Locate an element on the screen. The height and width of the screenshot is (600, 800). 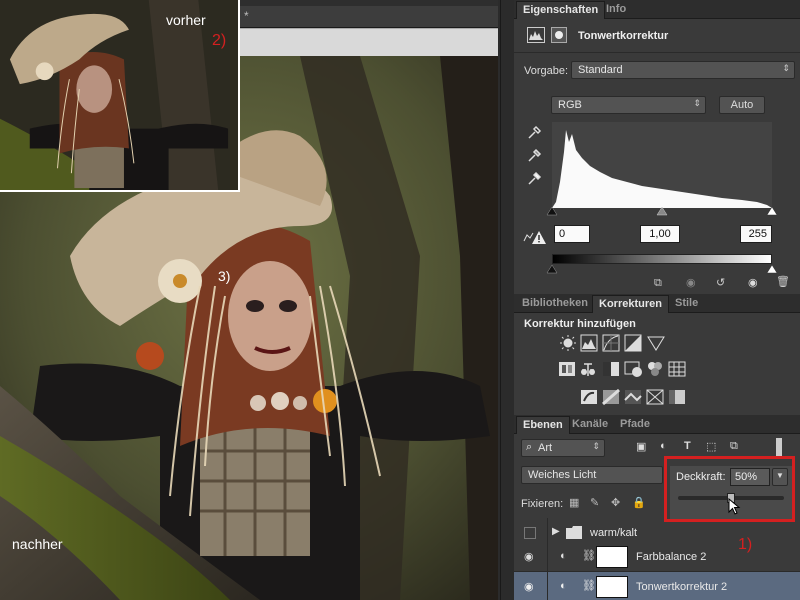
color-lookup-icon is located at coordinates (677, 369).